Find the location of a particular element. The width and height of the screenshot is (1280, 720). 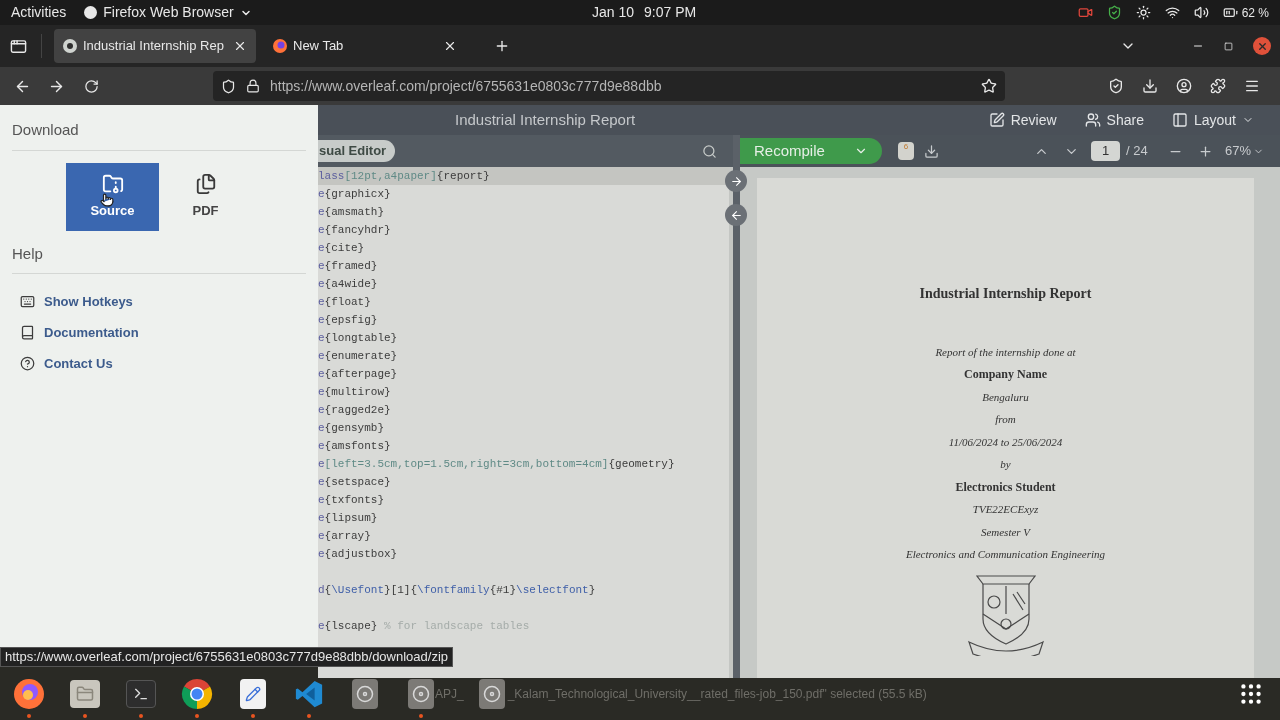

code-line: e{afterpage} is located at coordinates (358, 374).